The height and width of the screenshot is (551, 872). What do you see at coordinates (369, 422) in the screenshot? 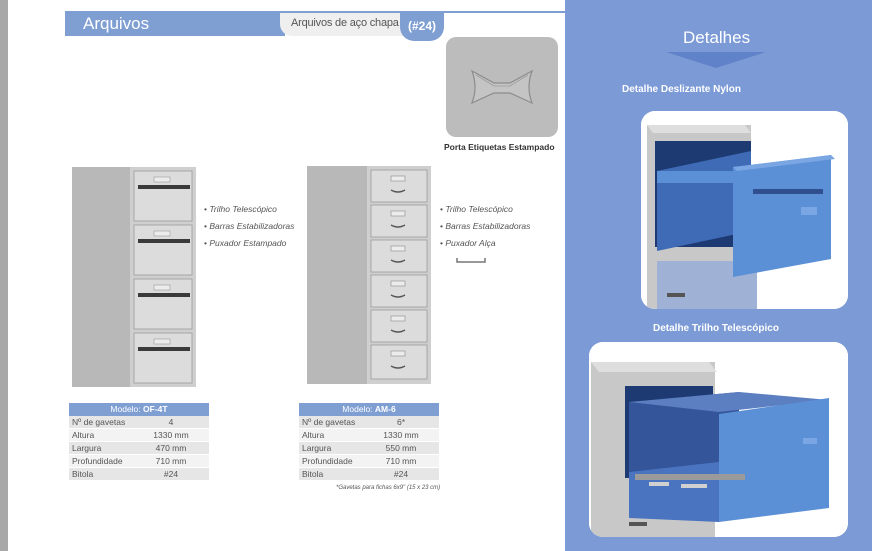
I see `table-row: Nº de gavetas 6*` at bounding box center [369, 422].